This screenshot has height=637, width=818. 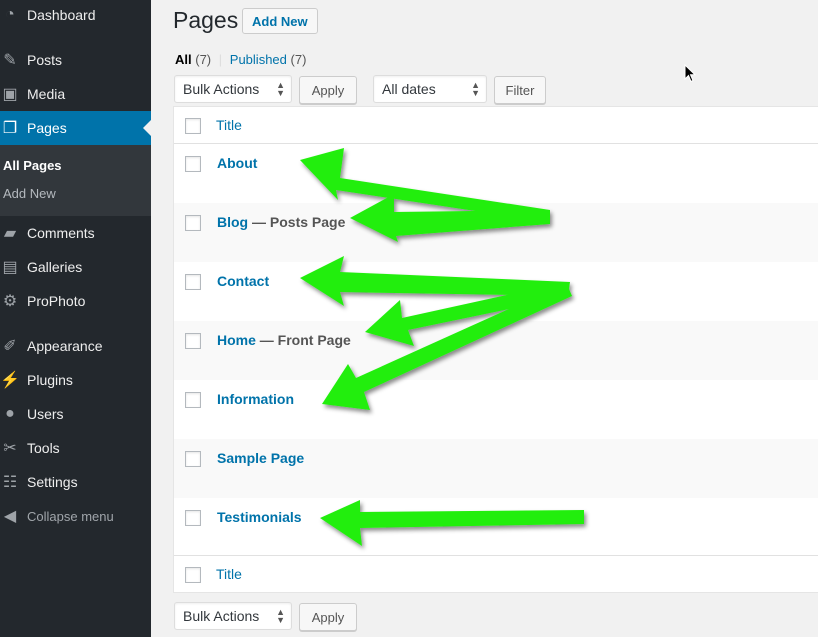 What do you see at coordinates (61, 233) in the screenshot?
I see `sidebar-item-label: Comments` at bounding box center [61, 233].